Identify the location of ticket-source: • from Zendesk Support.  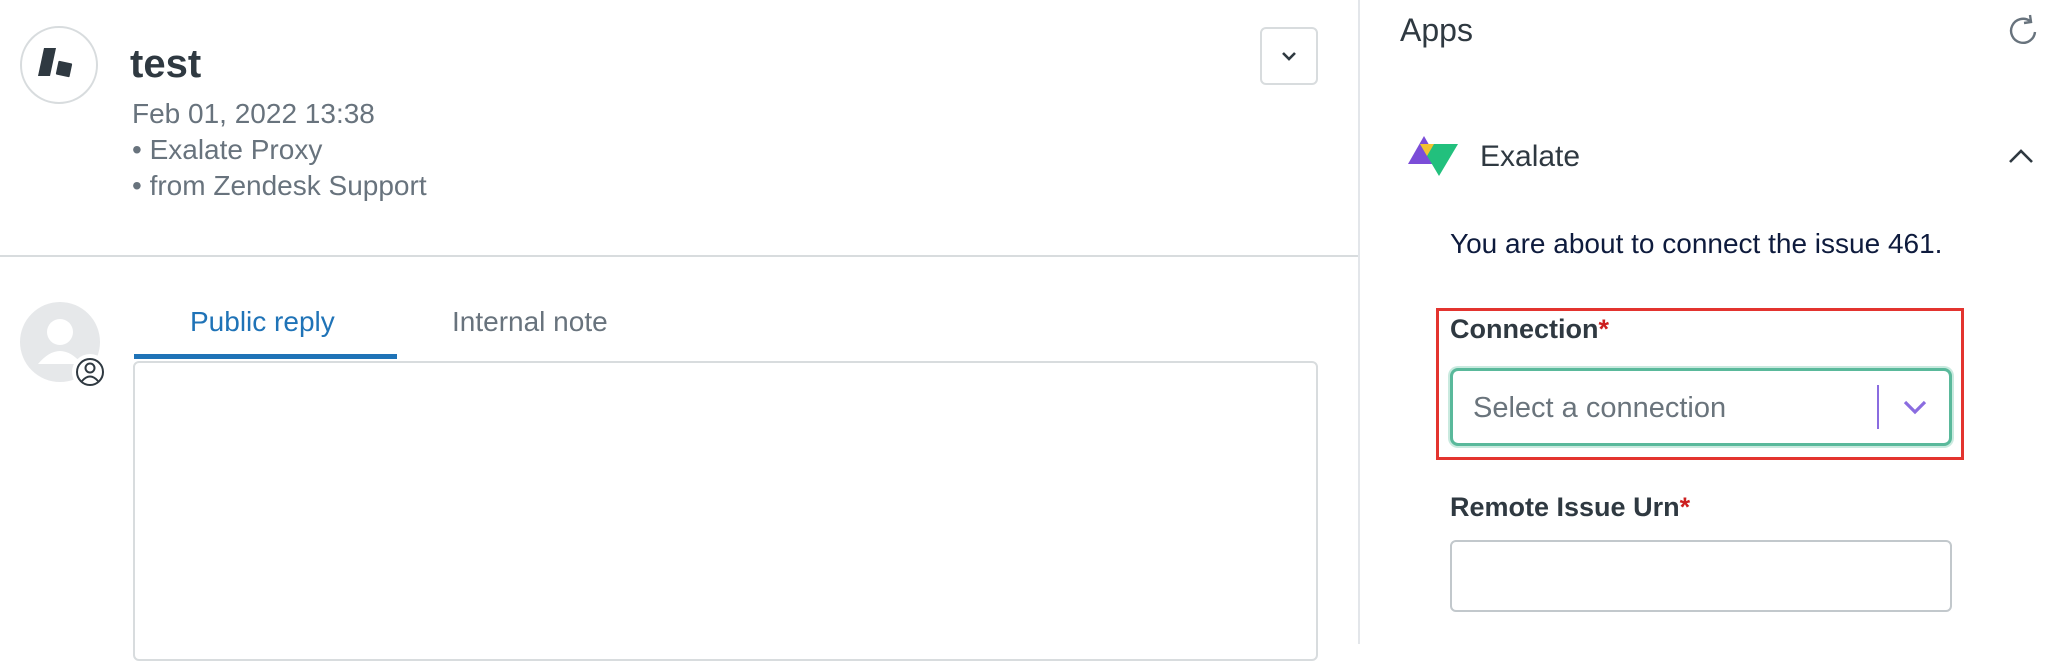
(279, 185).